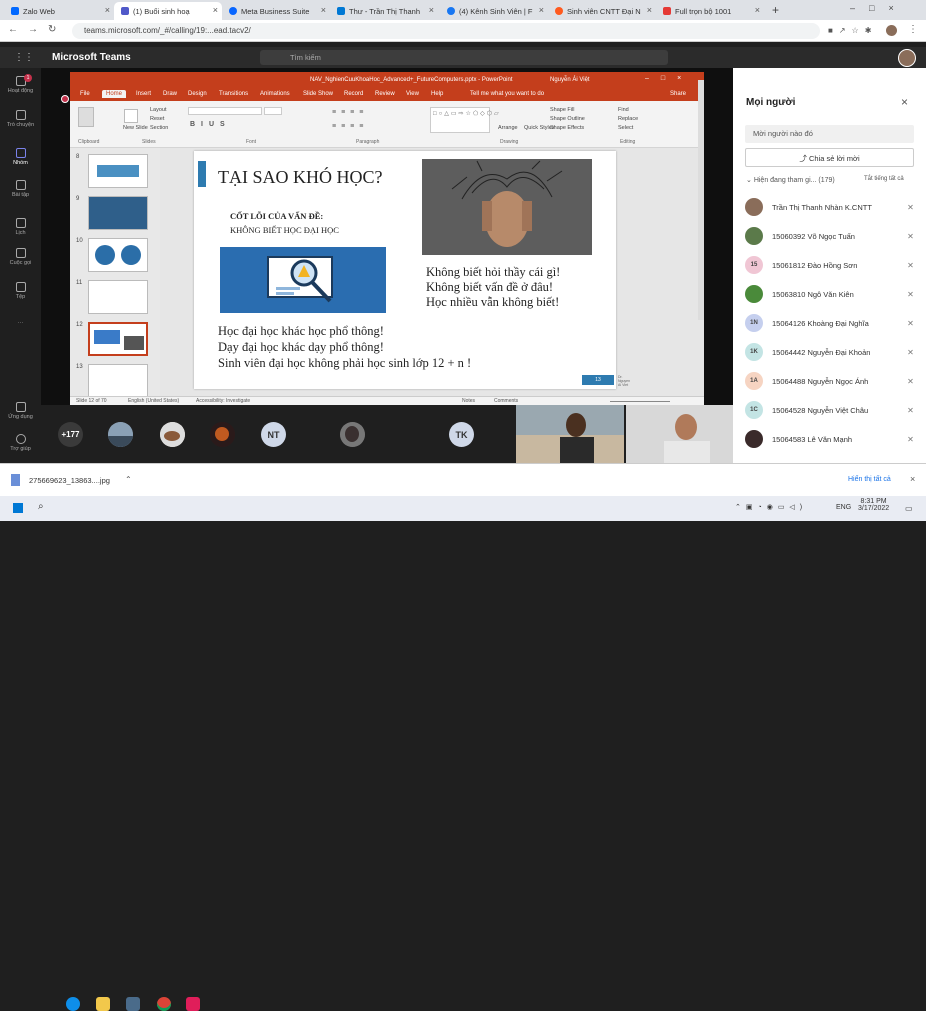 The height and width of the screenshot is (1011, 926). I want to click on download-filename: 275669623_13863....jpg, so click(69, 480).